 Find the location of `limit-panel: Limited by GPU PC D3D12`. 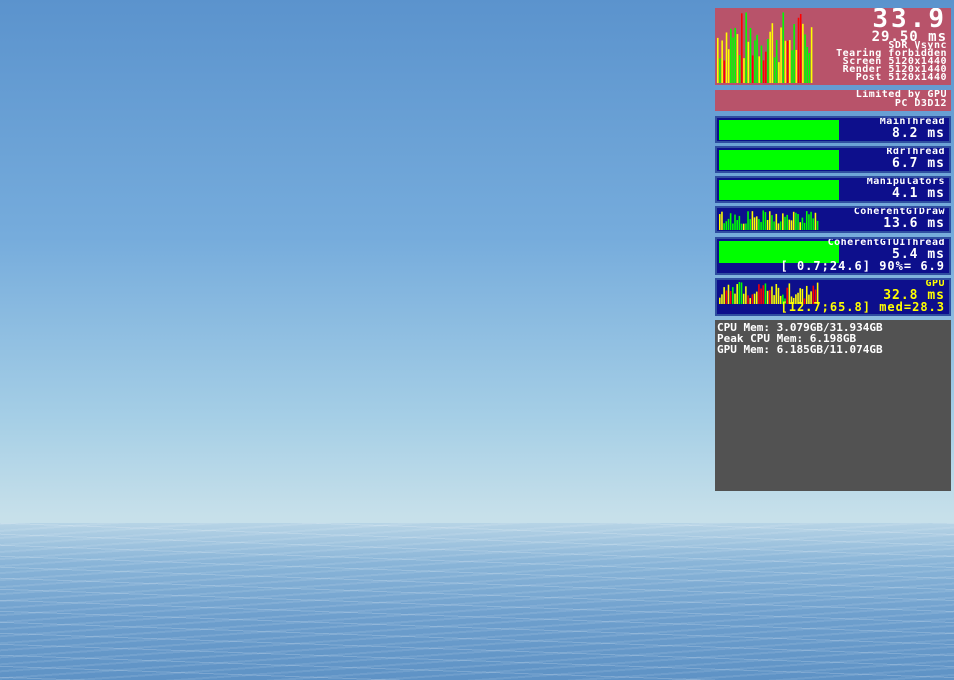

limit-panel: Limited by GPU PC D3D12 is located at coordinates (833, 100).